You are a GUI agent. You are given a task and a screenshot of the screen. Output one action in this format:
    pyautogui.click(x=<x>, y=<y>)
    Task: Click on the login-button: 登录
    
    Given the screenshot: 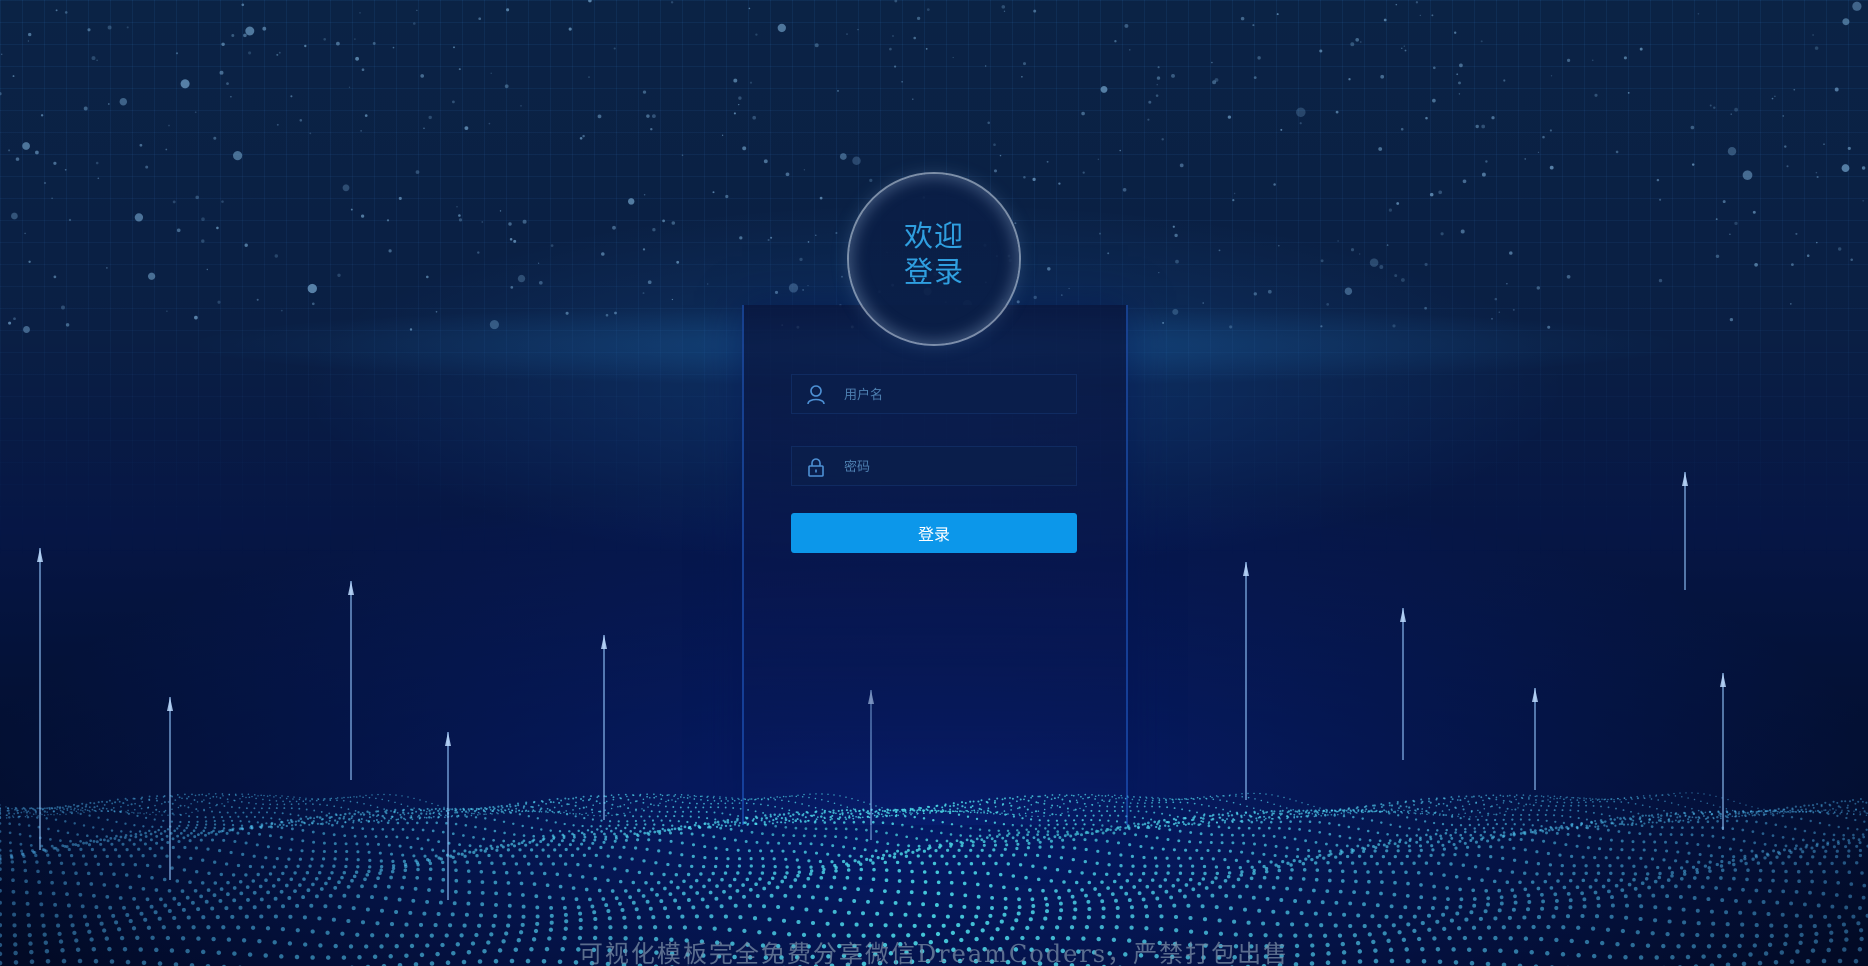 What is the action you would take?
    pyautogui.click(x=934, y=533)
    